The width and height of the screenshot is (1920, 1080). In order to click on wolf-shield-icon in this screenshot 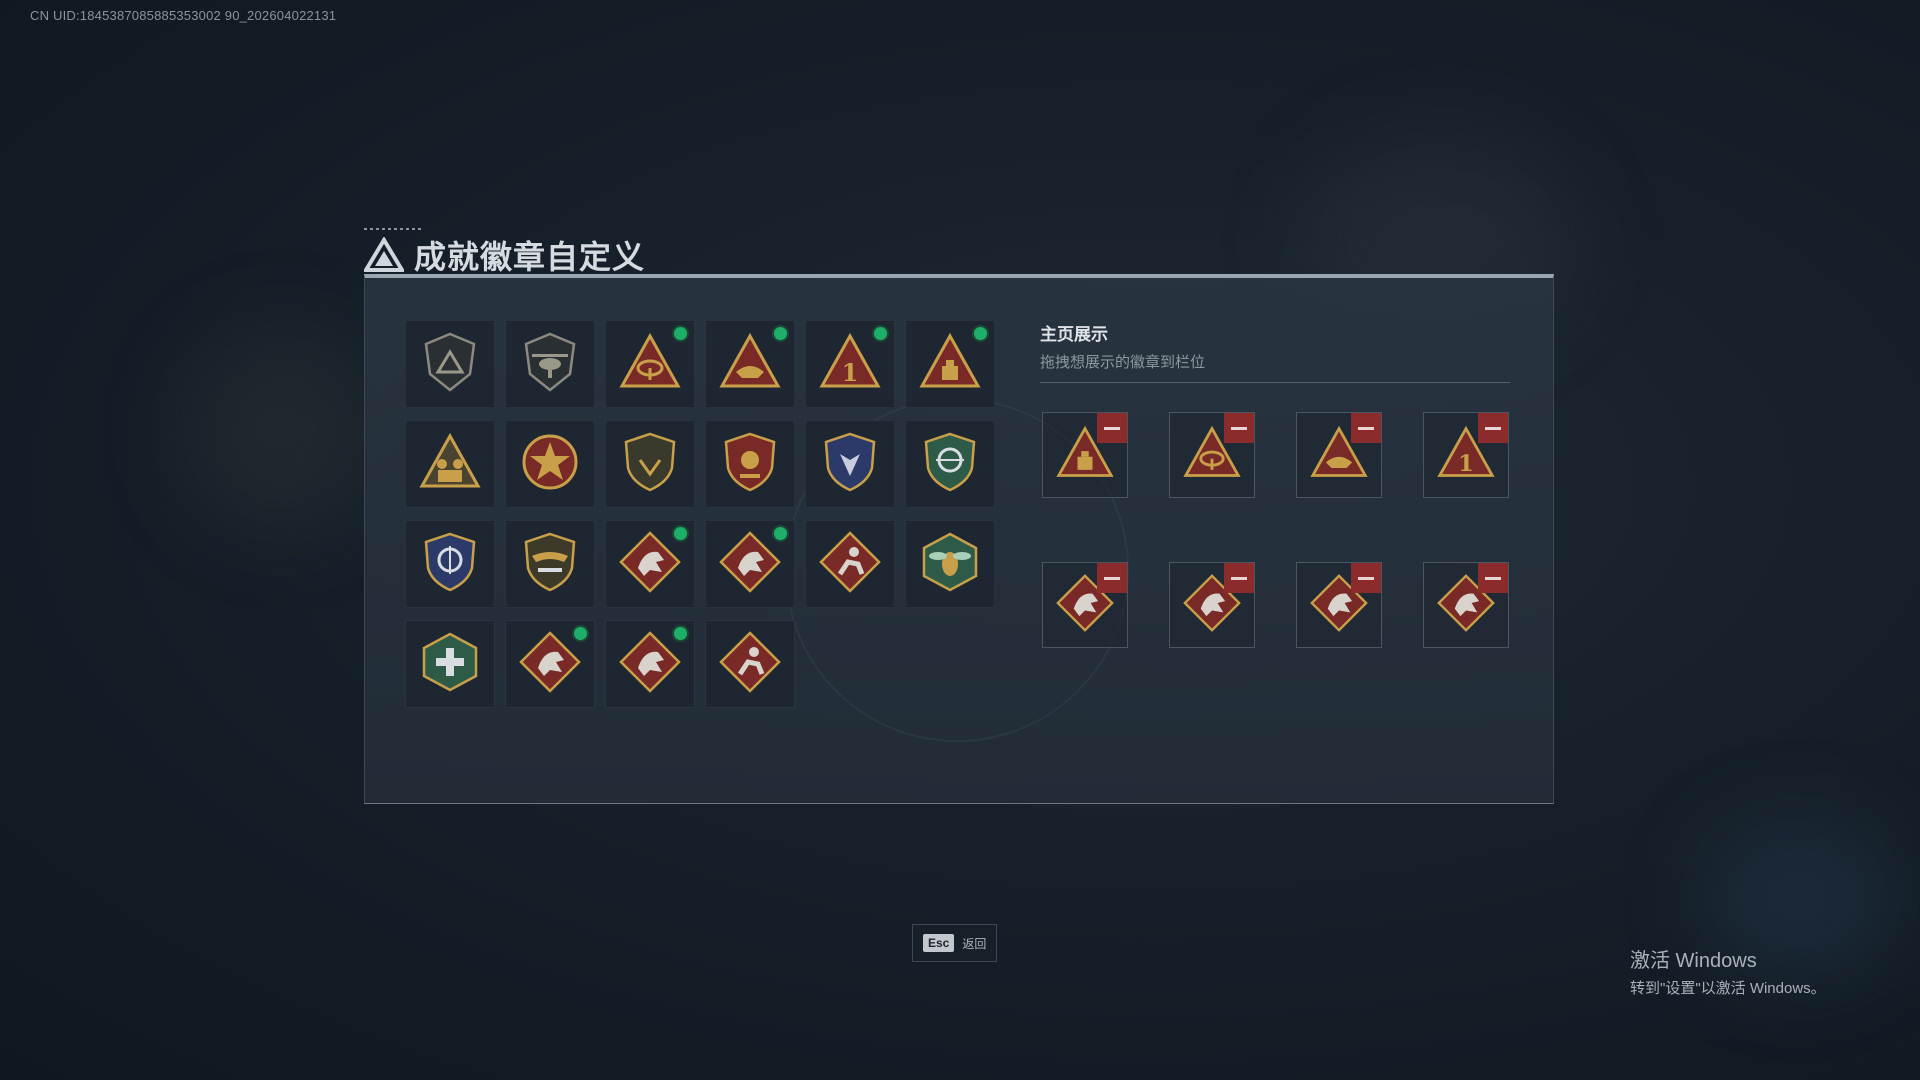, I will do `click(850, 464)`.